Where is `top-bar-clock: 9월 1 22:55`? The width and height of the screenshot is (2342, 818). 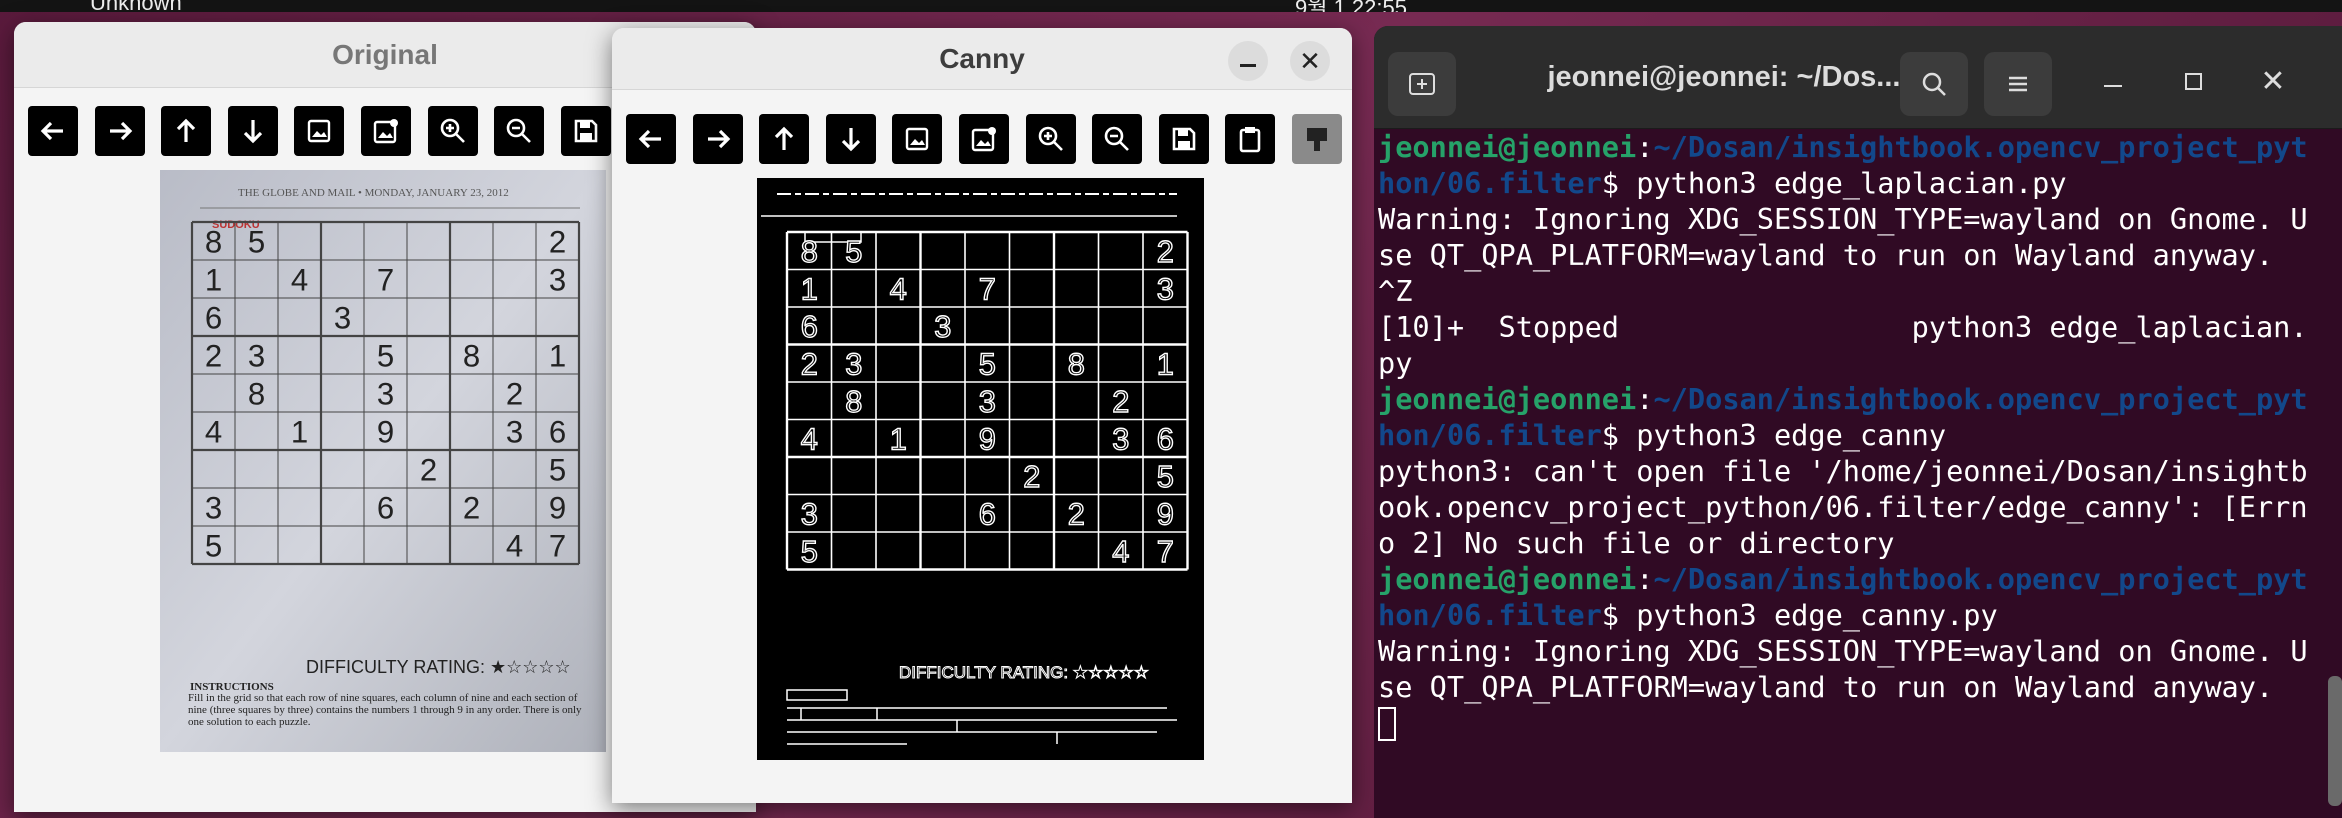 top-bar-clock: 9월 1 22:55 is located at coordinates (1351, 6).